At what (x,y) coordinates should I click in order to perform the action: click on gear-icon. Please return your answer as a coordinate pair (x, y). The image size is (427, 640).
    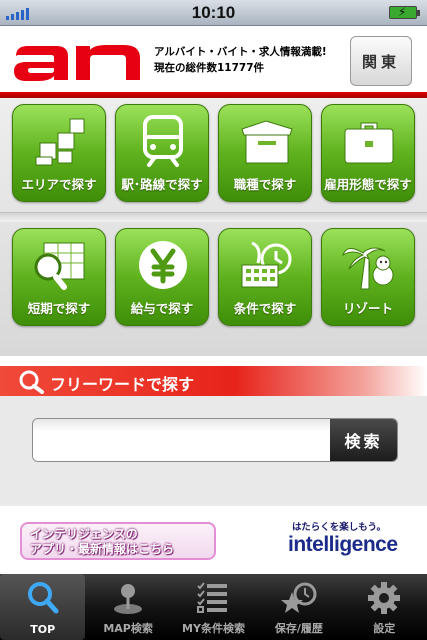
    Looking at the image, I should click on (384, 598).